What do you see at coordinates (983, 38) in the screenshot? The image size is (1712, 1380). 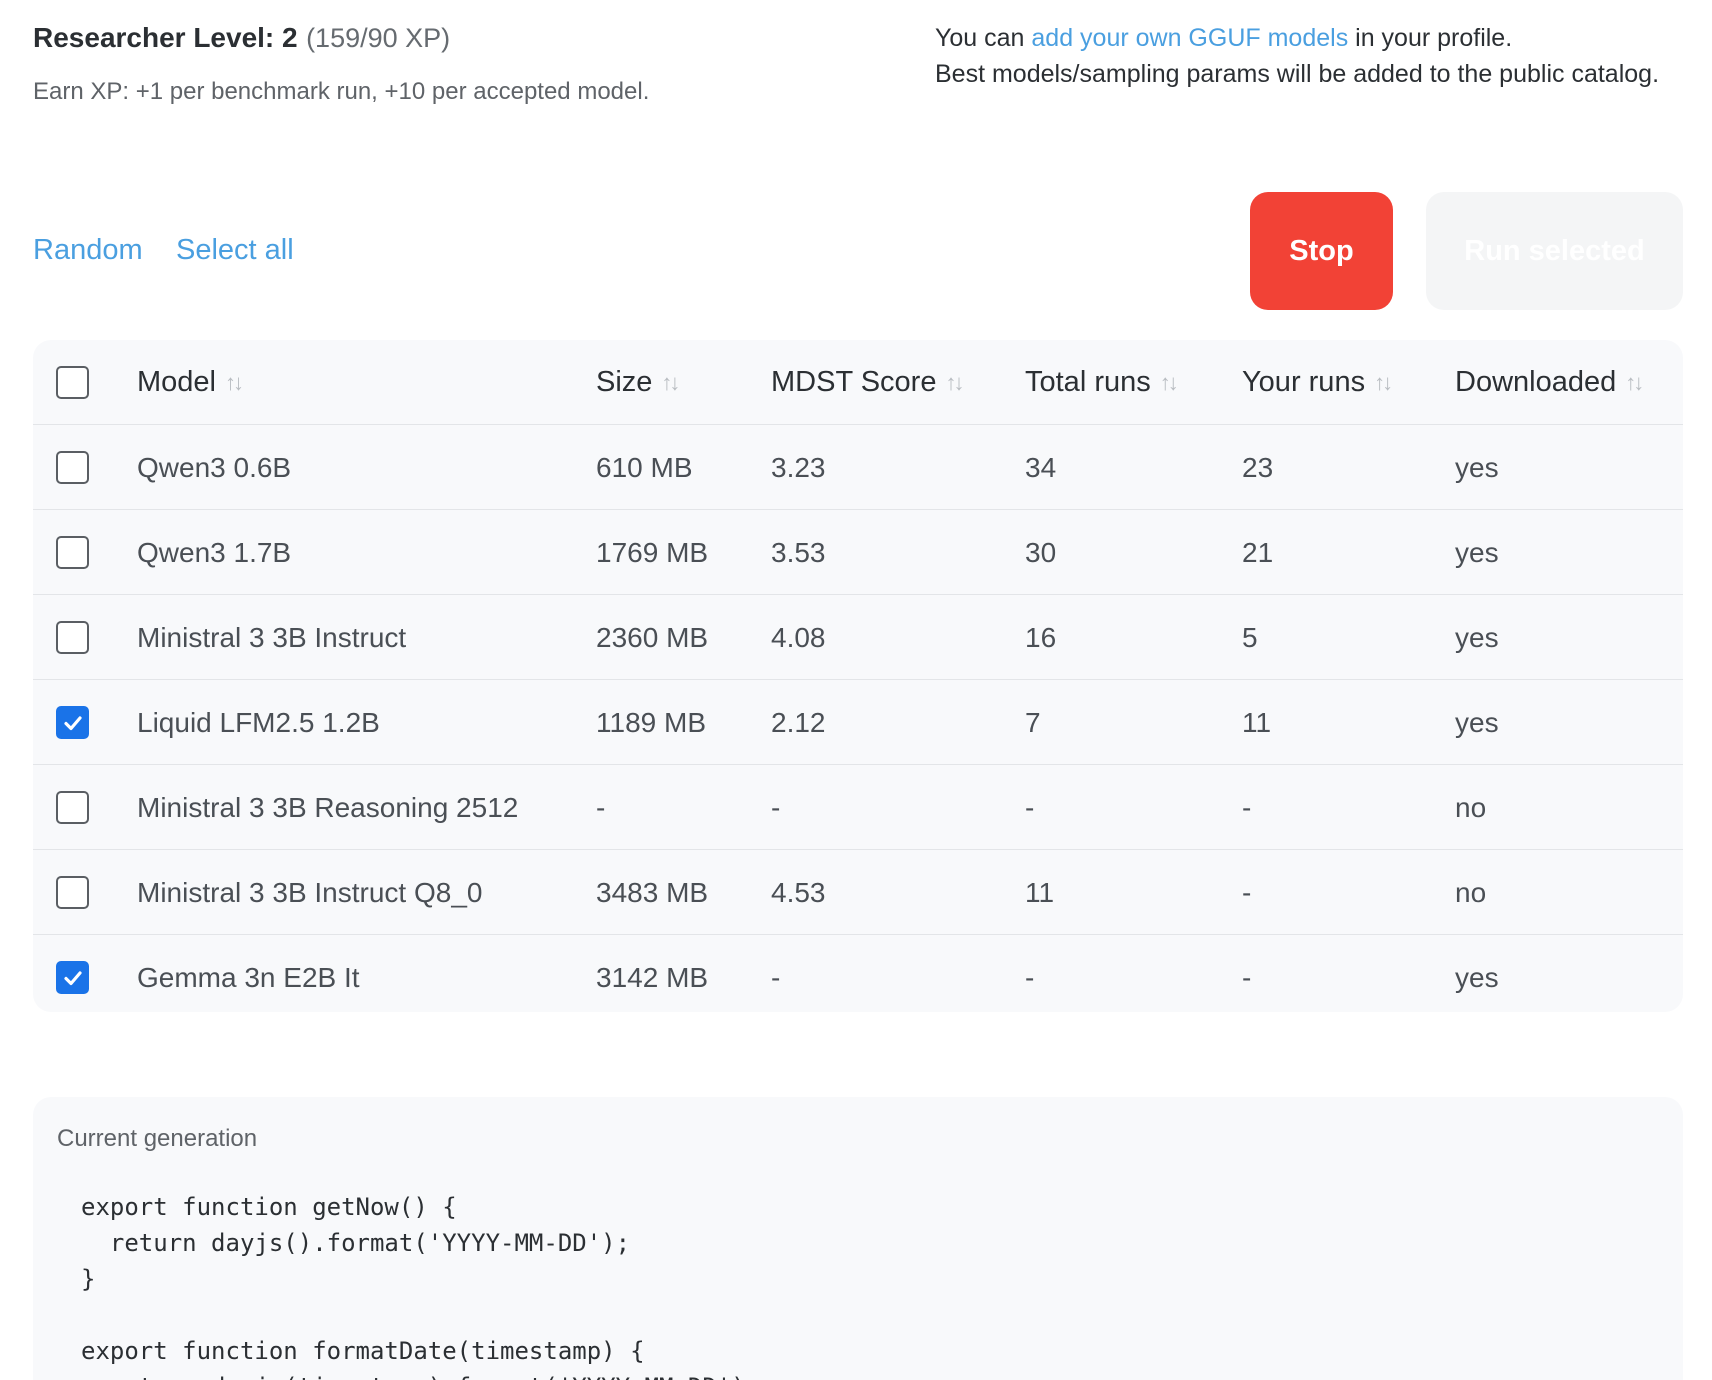 I see `notice-prefix: You can` at bounding box center [983, 38].